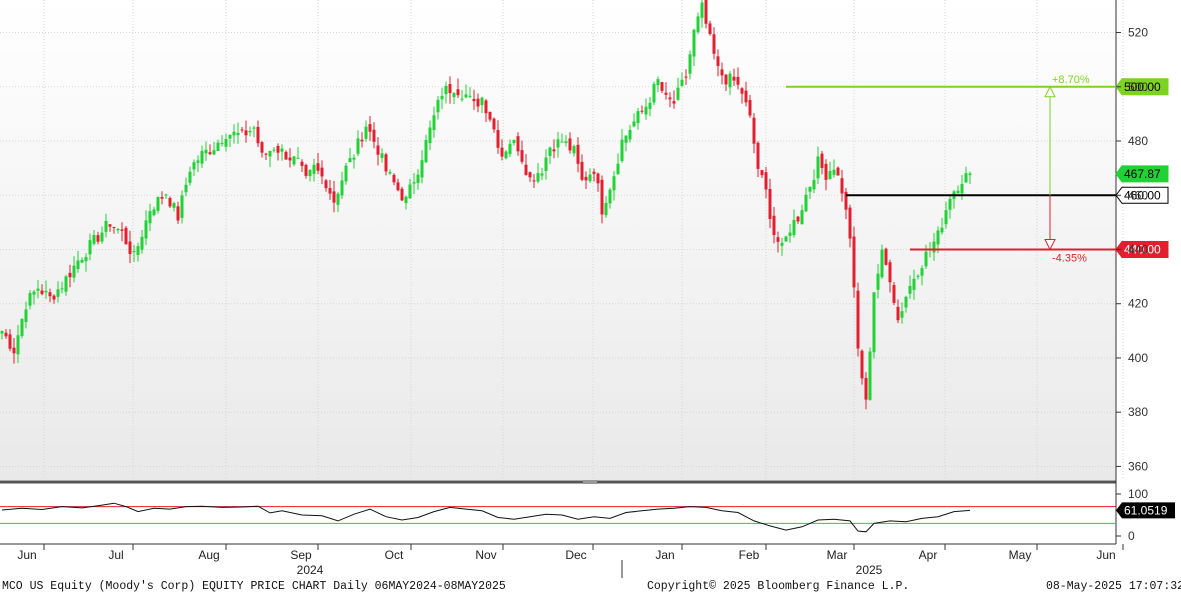 Image resolution: width=1181 pixels, height=596 pixels. What do you see at coordinates (1138, 358) in the screenshot?
I see `y-tick-label: 400` at bounding box center [1138, 358].